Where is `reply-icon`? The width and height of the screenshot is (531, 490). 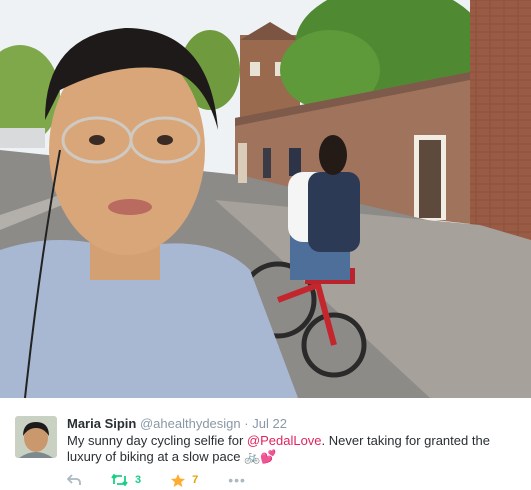
reply-icon is located at coordinates (74, 479).